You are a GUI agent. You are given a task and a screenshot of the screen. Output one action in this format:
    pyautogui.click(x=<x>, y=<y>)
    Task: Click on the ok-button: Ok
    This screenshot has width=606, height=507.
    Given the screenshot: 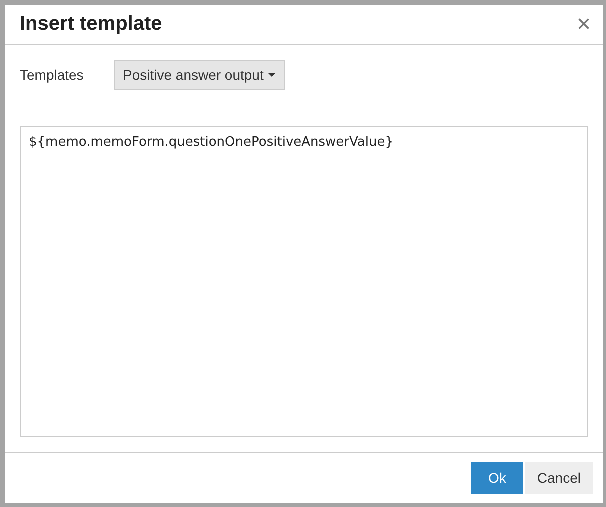 What is the action you would take?
    pyautogui.click(x=497, y=478)
    